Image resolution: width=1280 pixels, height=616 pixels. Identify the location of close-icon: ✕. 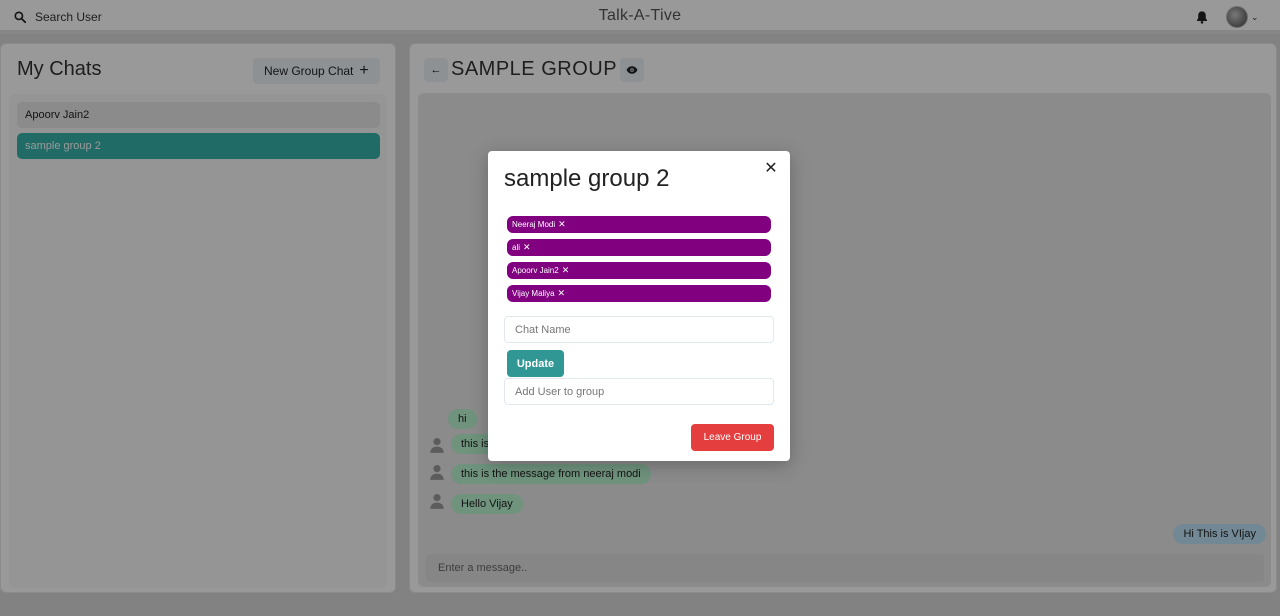
(771, 168).